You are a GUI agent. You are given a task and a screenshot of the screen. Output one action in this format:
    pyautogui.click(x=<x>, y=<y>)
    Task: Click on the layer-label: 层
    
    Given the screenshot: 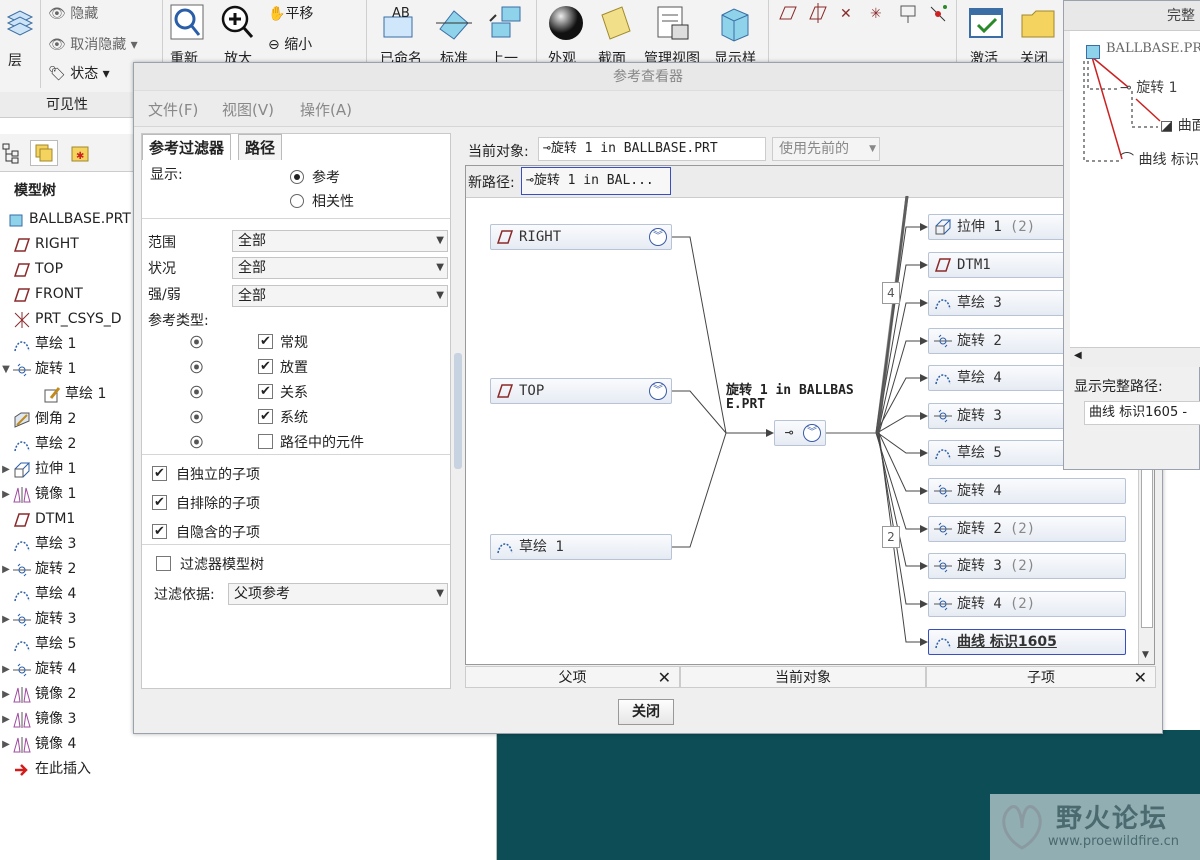 What is the action you would take?
    pyautogui.click(x=15, y=60)
    